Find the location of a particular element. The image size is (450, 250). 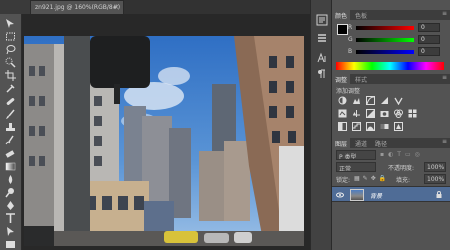

paragraph-panel-icon is located at coordinates (322, 74).